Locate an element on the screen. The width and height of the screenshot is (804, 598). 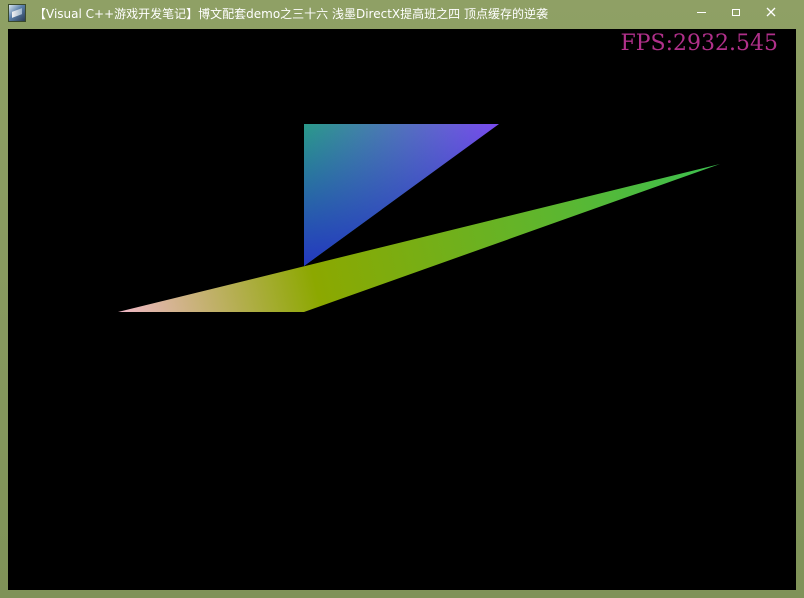
app-icon is located at coordinates (17, 13).